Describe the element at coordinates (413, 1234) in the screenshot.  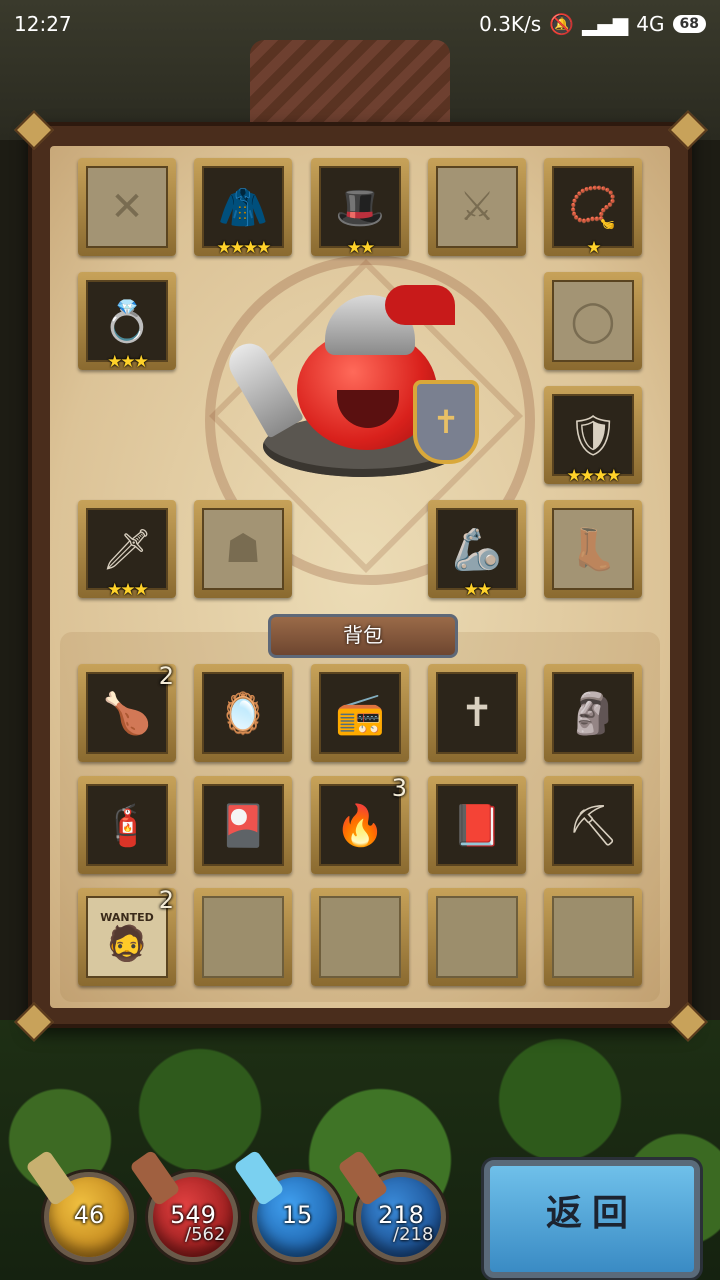
I see `mp-max: /218` at that location.